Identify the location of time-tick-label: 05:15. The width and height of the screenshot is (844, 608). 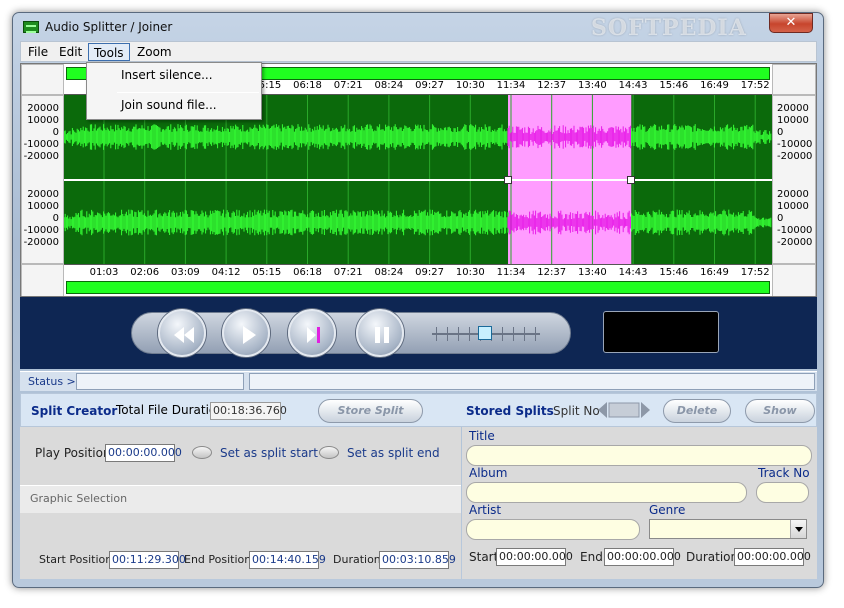
(267, 272).